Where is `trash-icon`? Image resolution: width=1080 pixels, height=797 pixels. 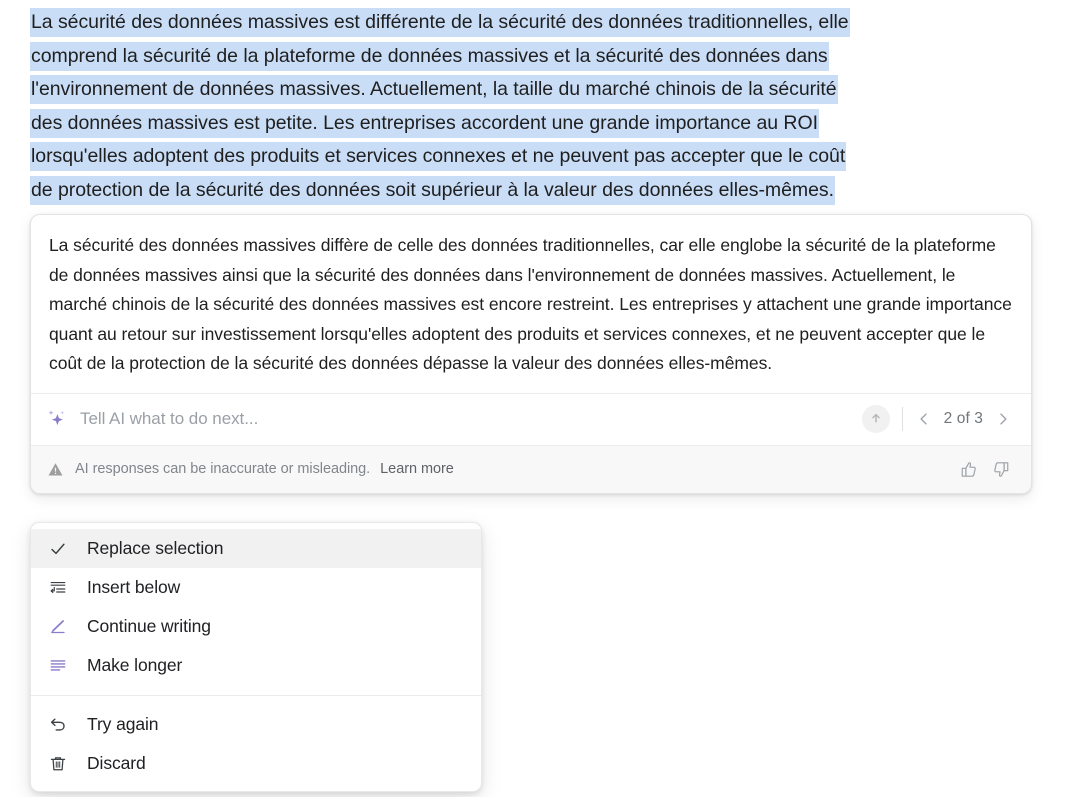
trash-icon is located at coordinates (58, 764).